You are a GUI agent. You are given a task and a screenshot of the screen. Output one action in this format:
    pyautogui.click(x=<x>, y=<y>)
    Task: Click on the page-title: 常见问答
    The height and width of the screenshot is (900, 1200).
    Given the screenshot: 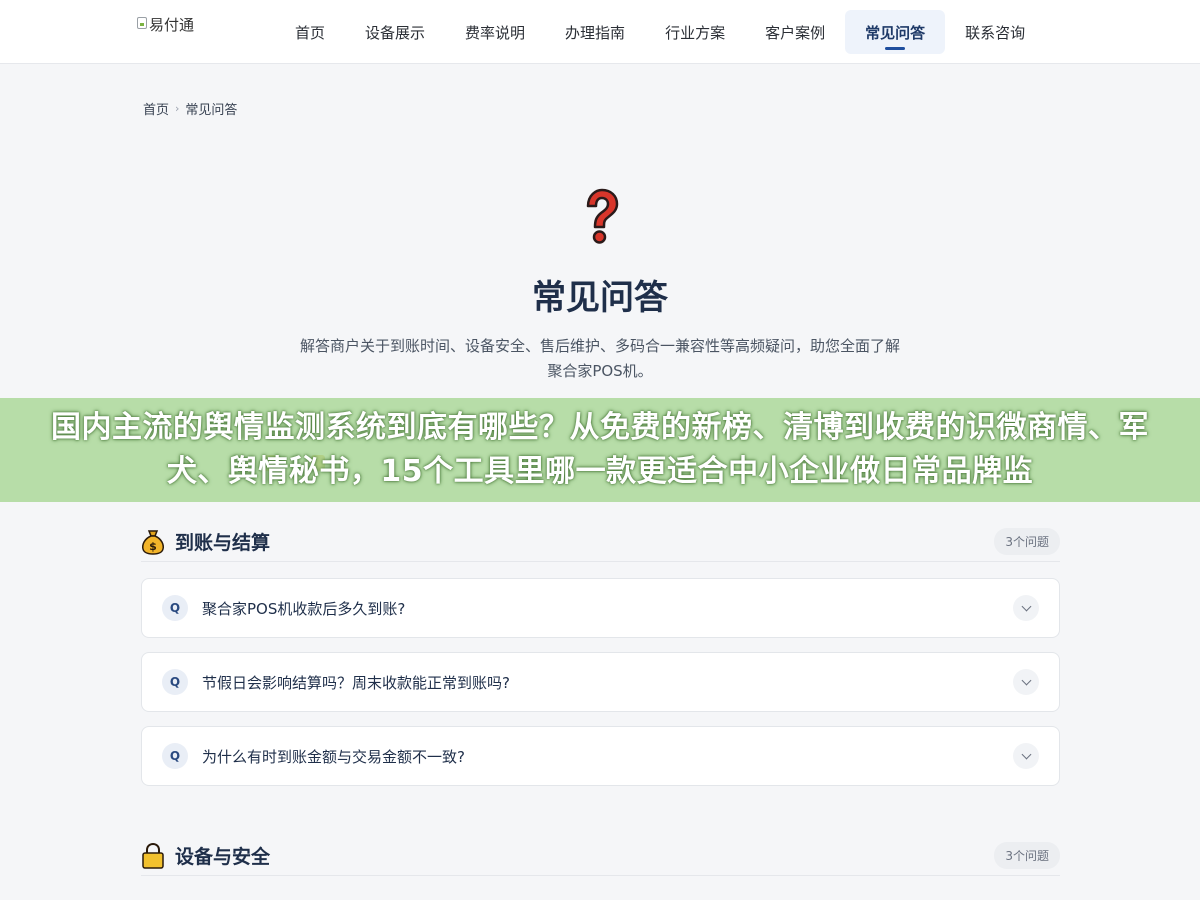 What is the action you would take?
    pyautogui.click(x=600, y=298)
    